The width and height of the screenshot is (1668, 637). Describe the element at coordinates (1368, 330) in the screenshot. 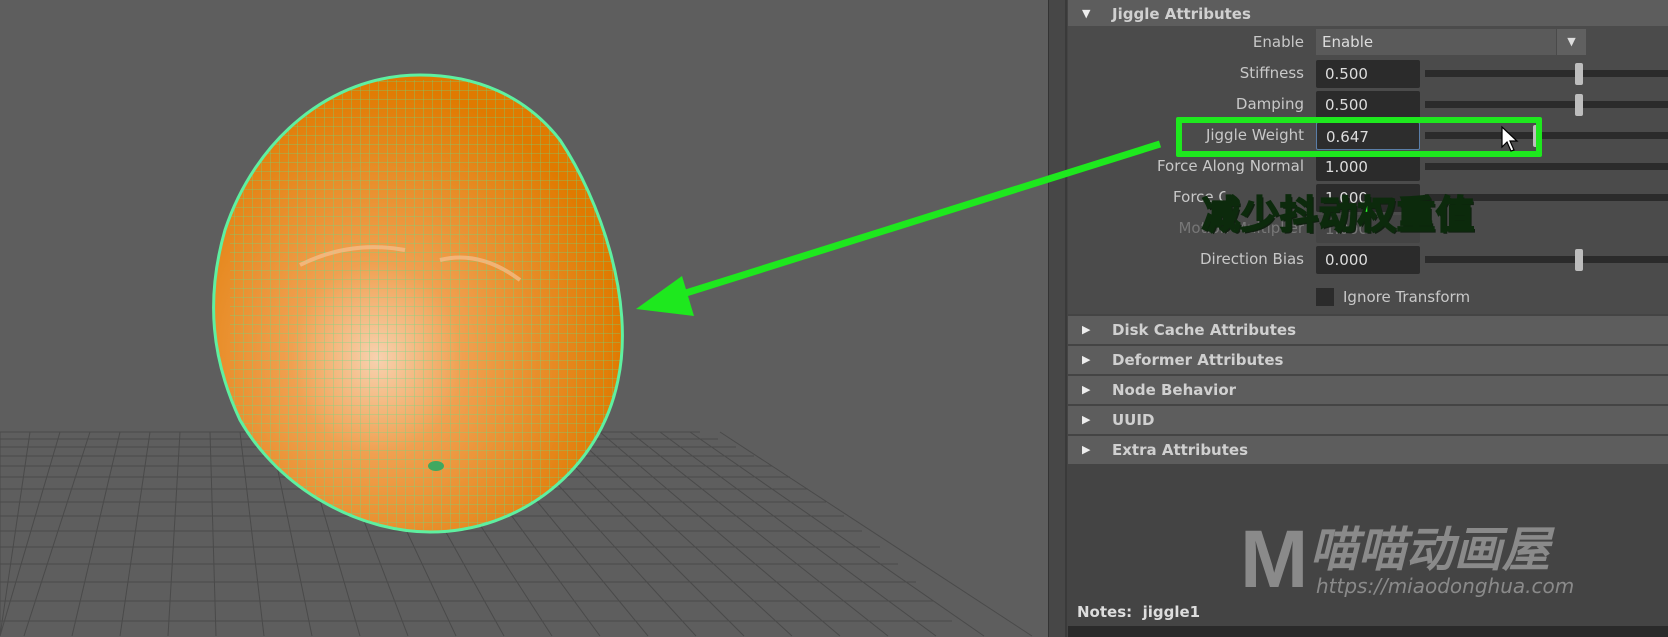

I see `section-disk-cache-attributes: ▶ Disk Cache Attributes` at that location.